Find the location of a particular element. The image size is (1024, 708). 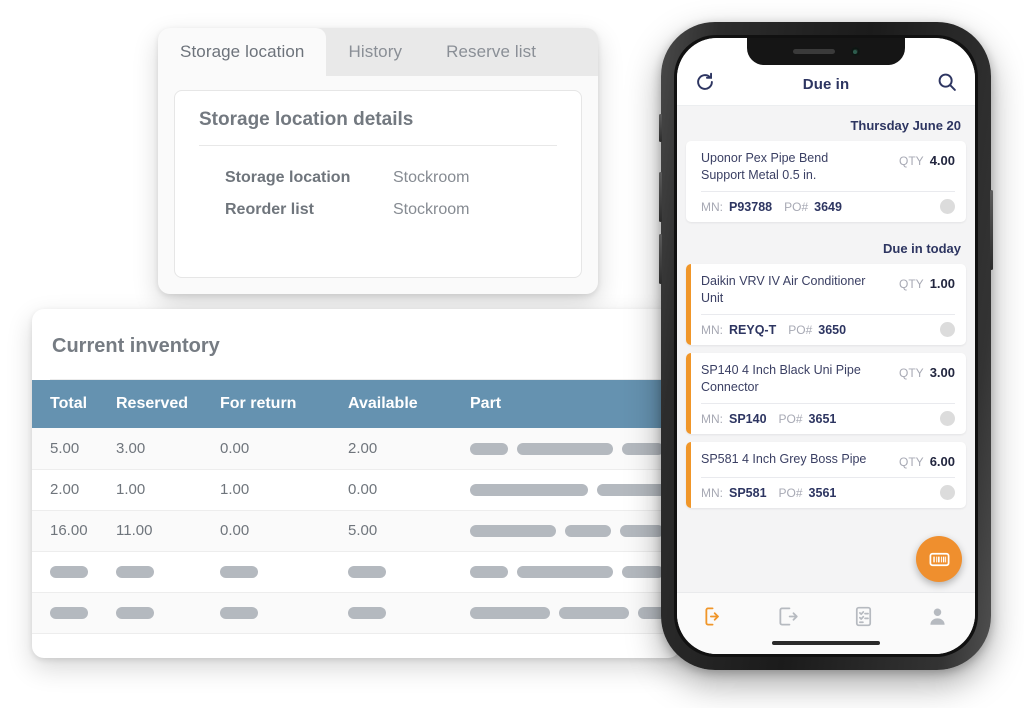

column-header-reserved: Reserved is located at coordinates (168, 404).